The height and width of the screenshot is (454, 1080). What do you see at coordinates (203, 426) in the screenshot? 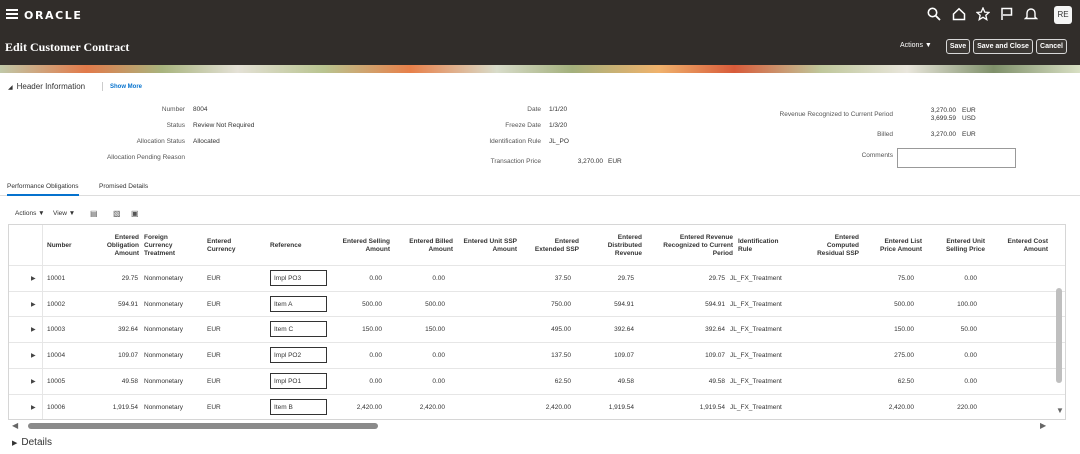
I see `horizontal-scrollbar-thumb` at bounding box center [203, 426].